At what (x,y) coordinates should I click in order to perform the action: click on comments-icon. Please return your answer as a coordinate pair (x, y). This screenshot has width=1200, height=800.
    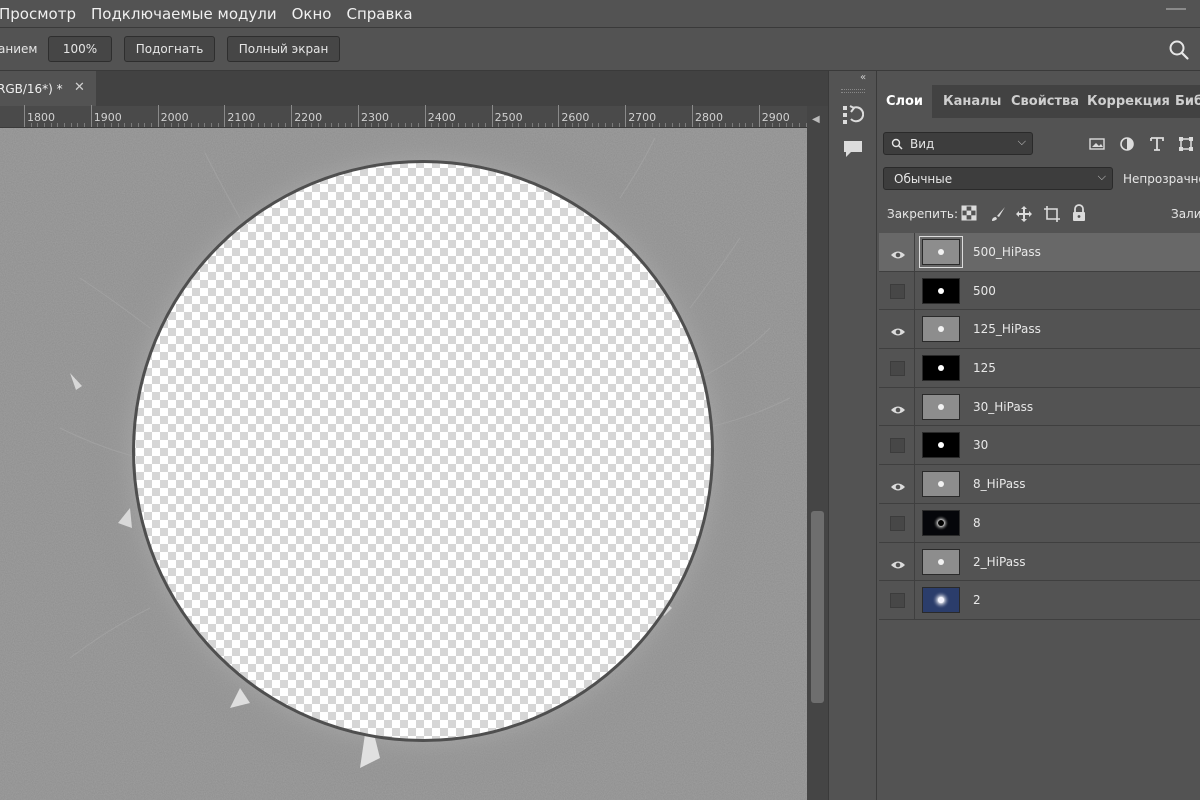
    Looking at the image, I should click on (853, 151).